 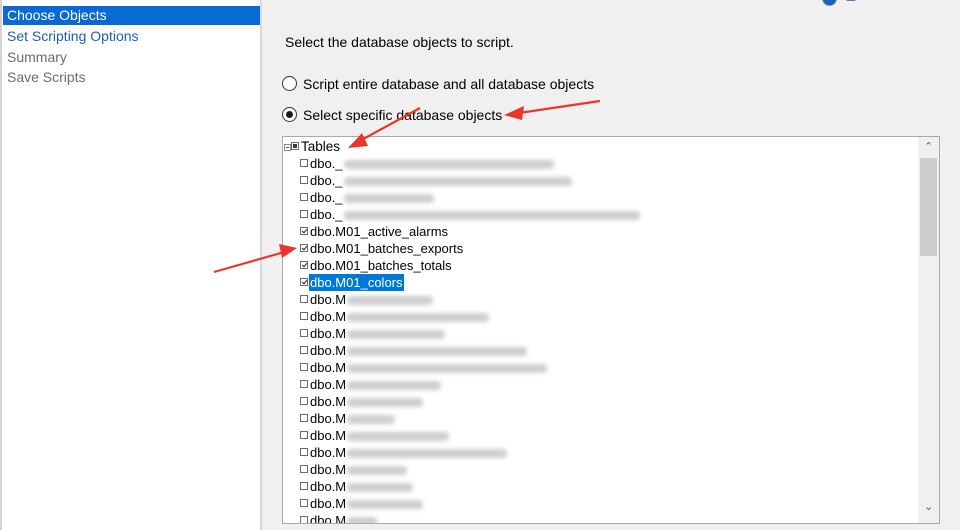 What do you see at coordinates (928, 507) in the screenshot?
I see `chevron-down-icon: ⌄` at bounding box center [928, 507].